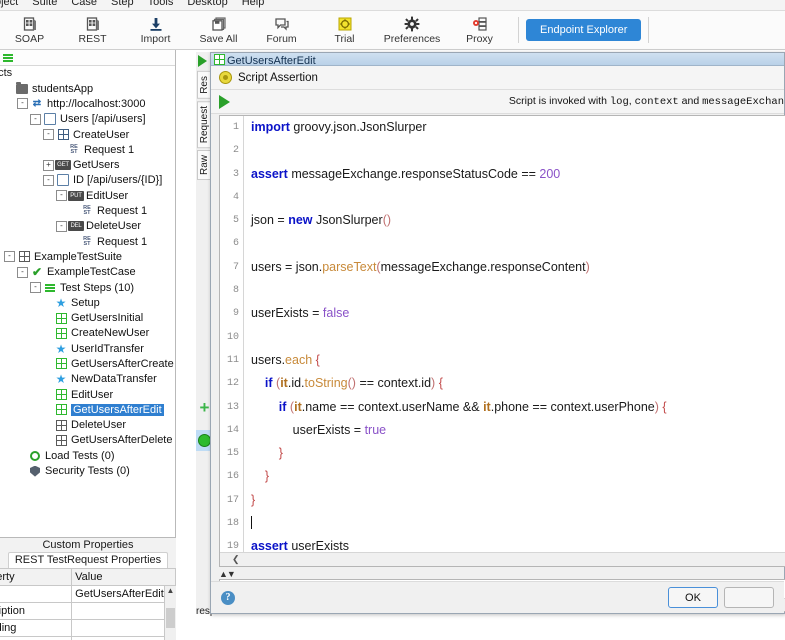 This screenshot has width=785, height=640. I want to click on menu-item-step: Step, so click(122, 4).